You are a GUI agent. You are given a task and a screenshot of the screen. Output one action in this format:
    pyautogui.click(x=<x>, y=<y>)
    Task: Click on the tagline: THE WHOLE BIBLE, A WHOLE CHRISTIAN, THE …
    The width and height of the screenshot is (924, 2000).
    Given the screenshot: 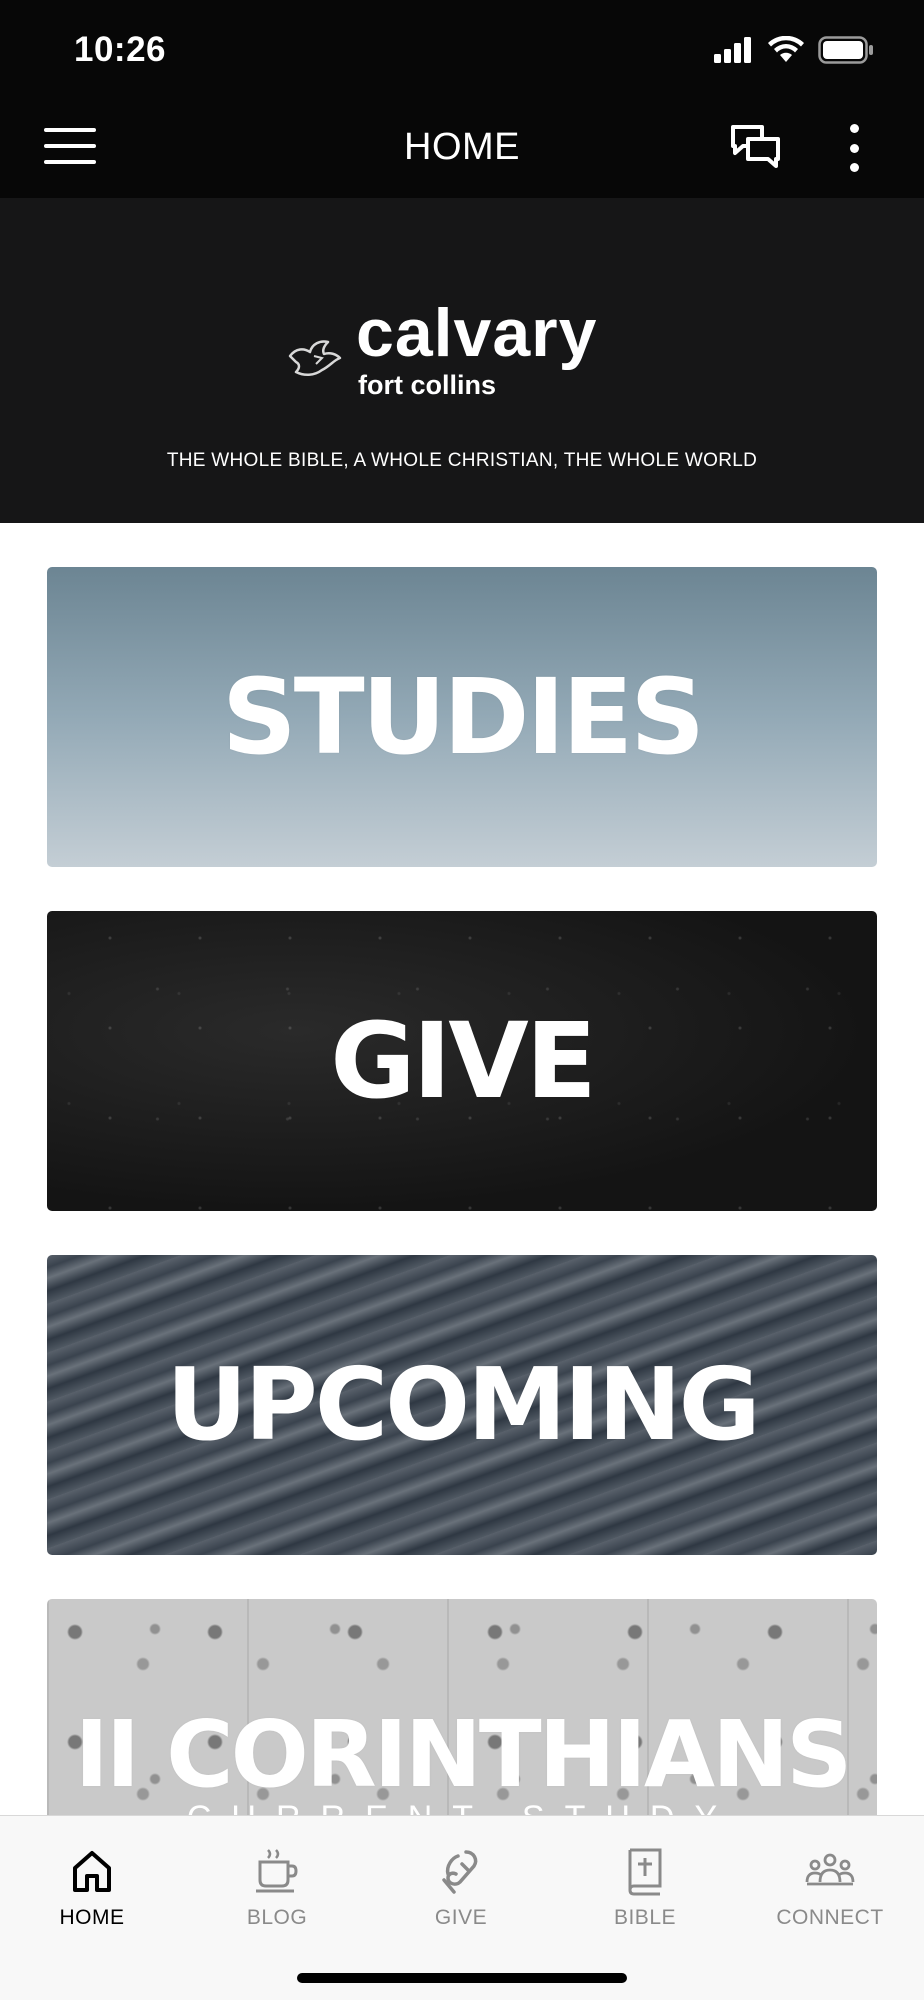 What is the action you would take?
    pyautogui.click(x=462, y=460)
    